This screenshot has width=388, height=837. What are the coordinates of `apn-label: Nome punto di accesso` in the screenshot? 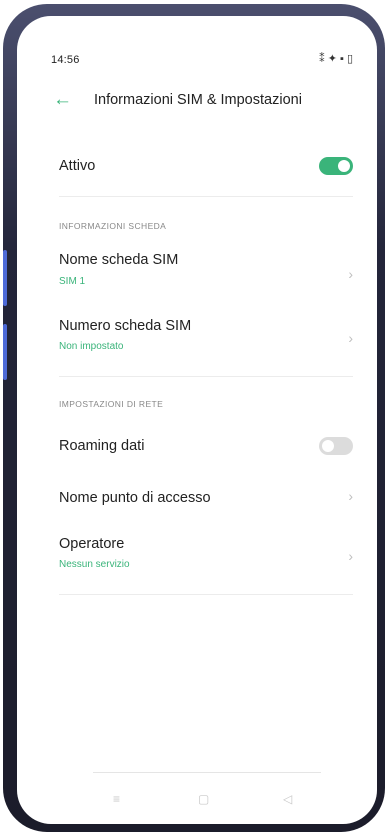 It's located at (135, 498).